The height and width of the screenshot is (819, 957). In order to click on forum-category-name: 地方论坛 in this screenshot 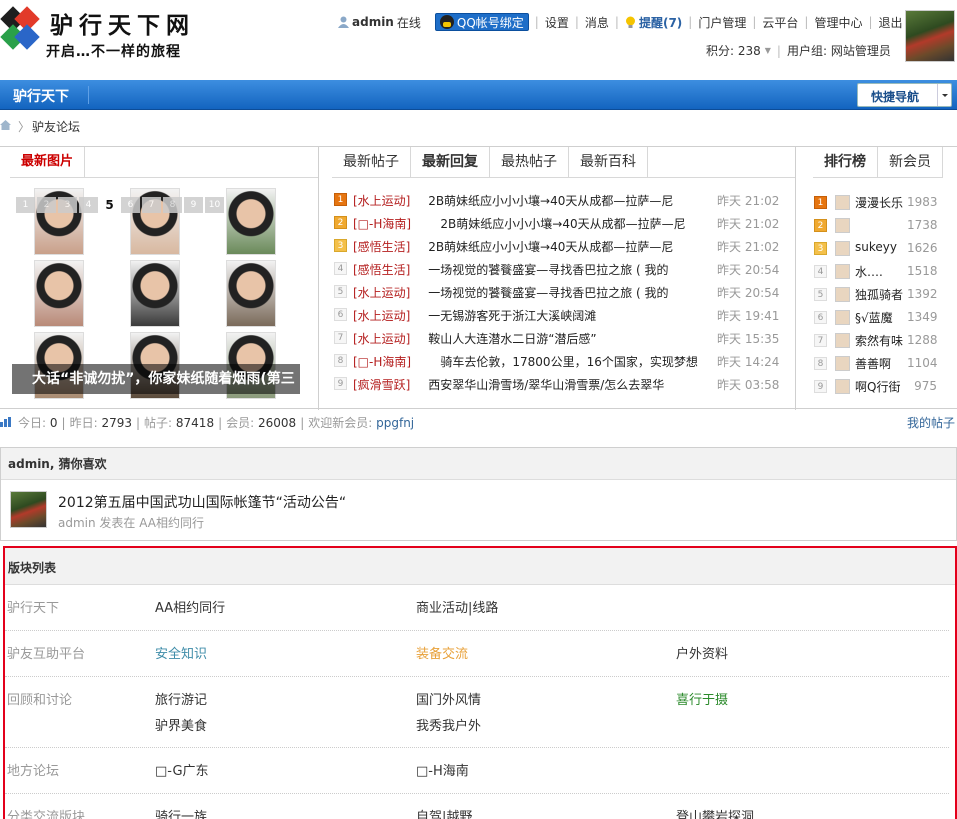, I will do `click(33, 769)`.